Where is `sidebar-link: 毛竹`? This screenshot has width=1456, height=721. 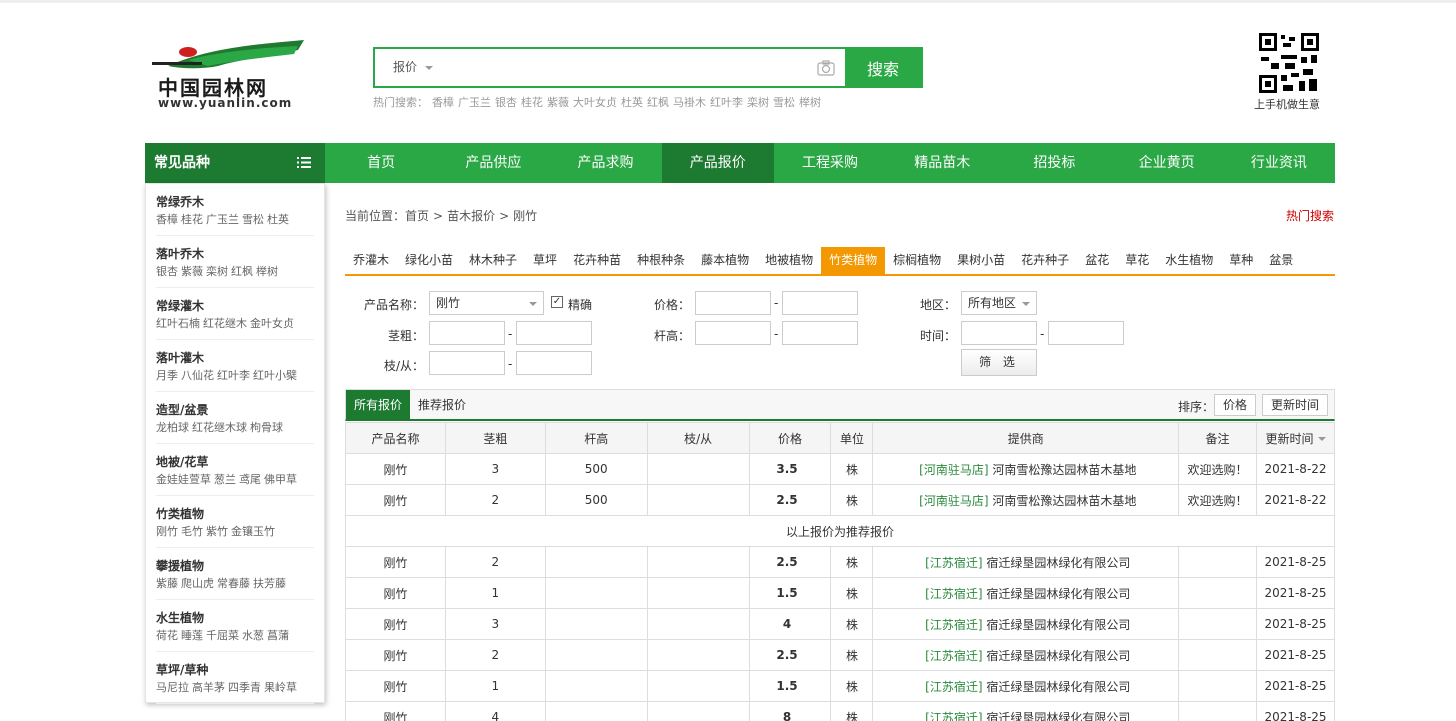 sidebar-link: 毛竹 is located at coordinates (192, 531).